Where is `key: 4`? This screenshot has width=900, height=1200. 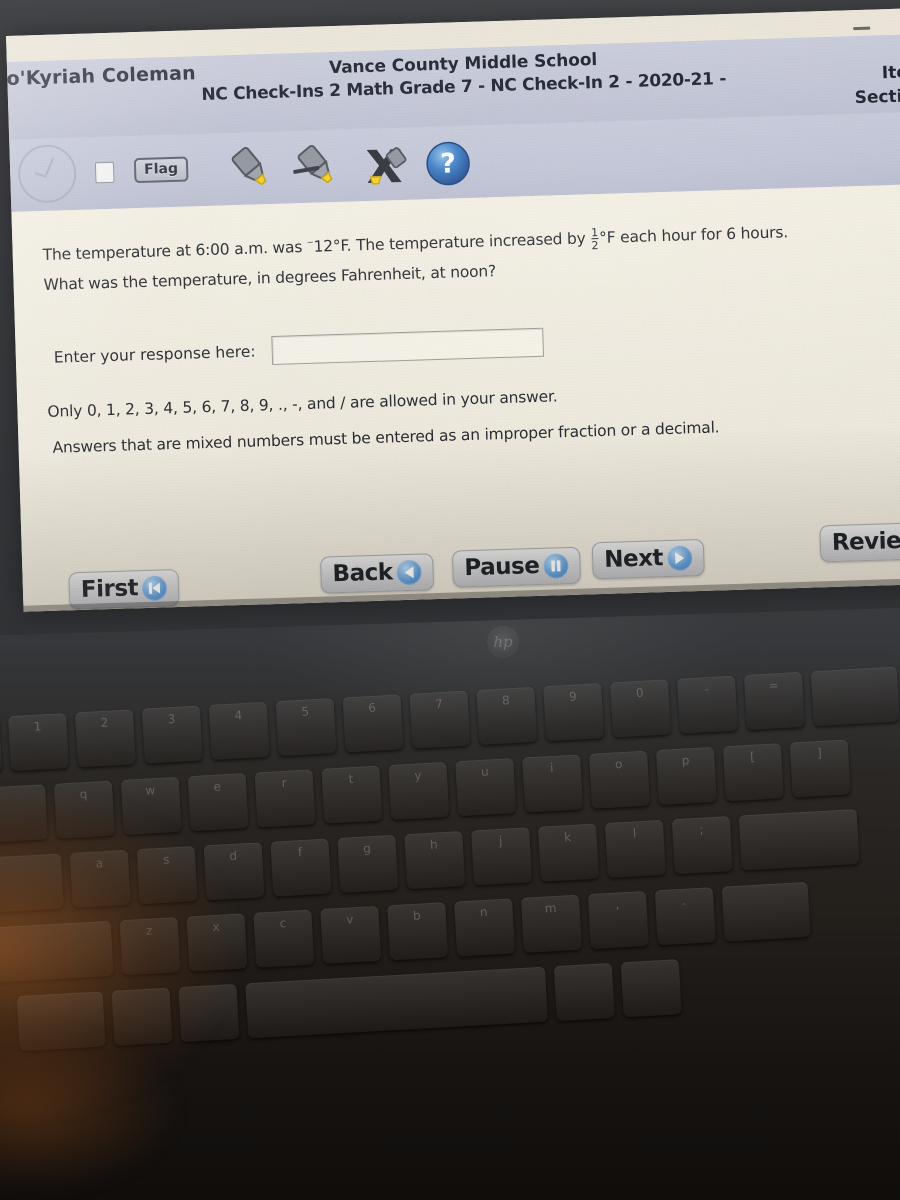 key: 4 is located at coordinates (239, 730).